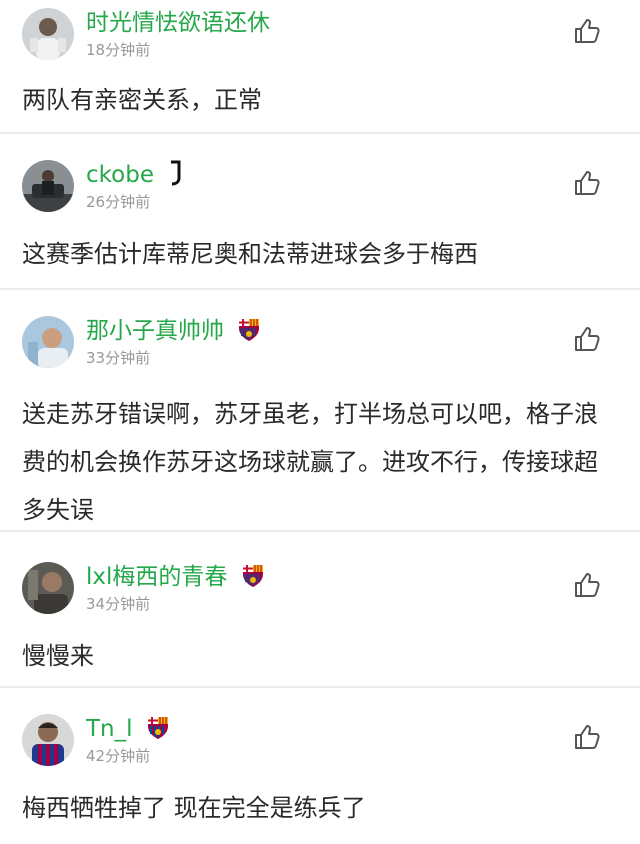  Describe the element at coordinates (319, 342) in the screenshot. I see `comment-header: 那小子真帅帅 33分钟前` at that location.